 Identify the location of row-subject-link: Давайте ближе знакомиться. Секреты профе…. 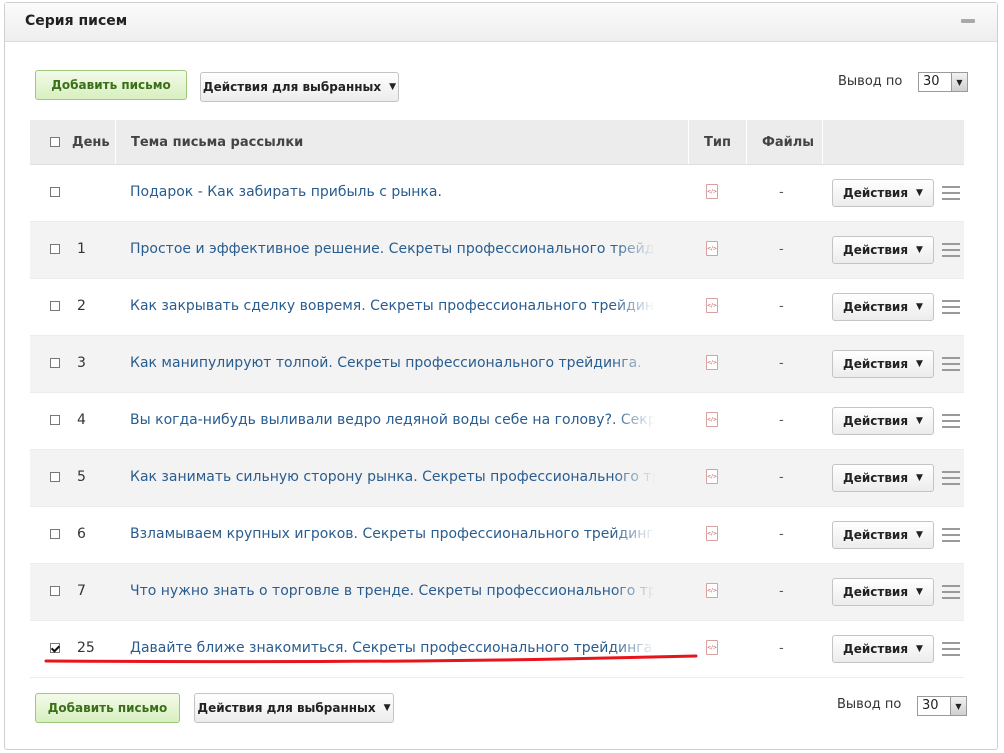
(392, 648).